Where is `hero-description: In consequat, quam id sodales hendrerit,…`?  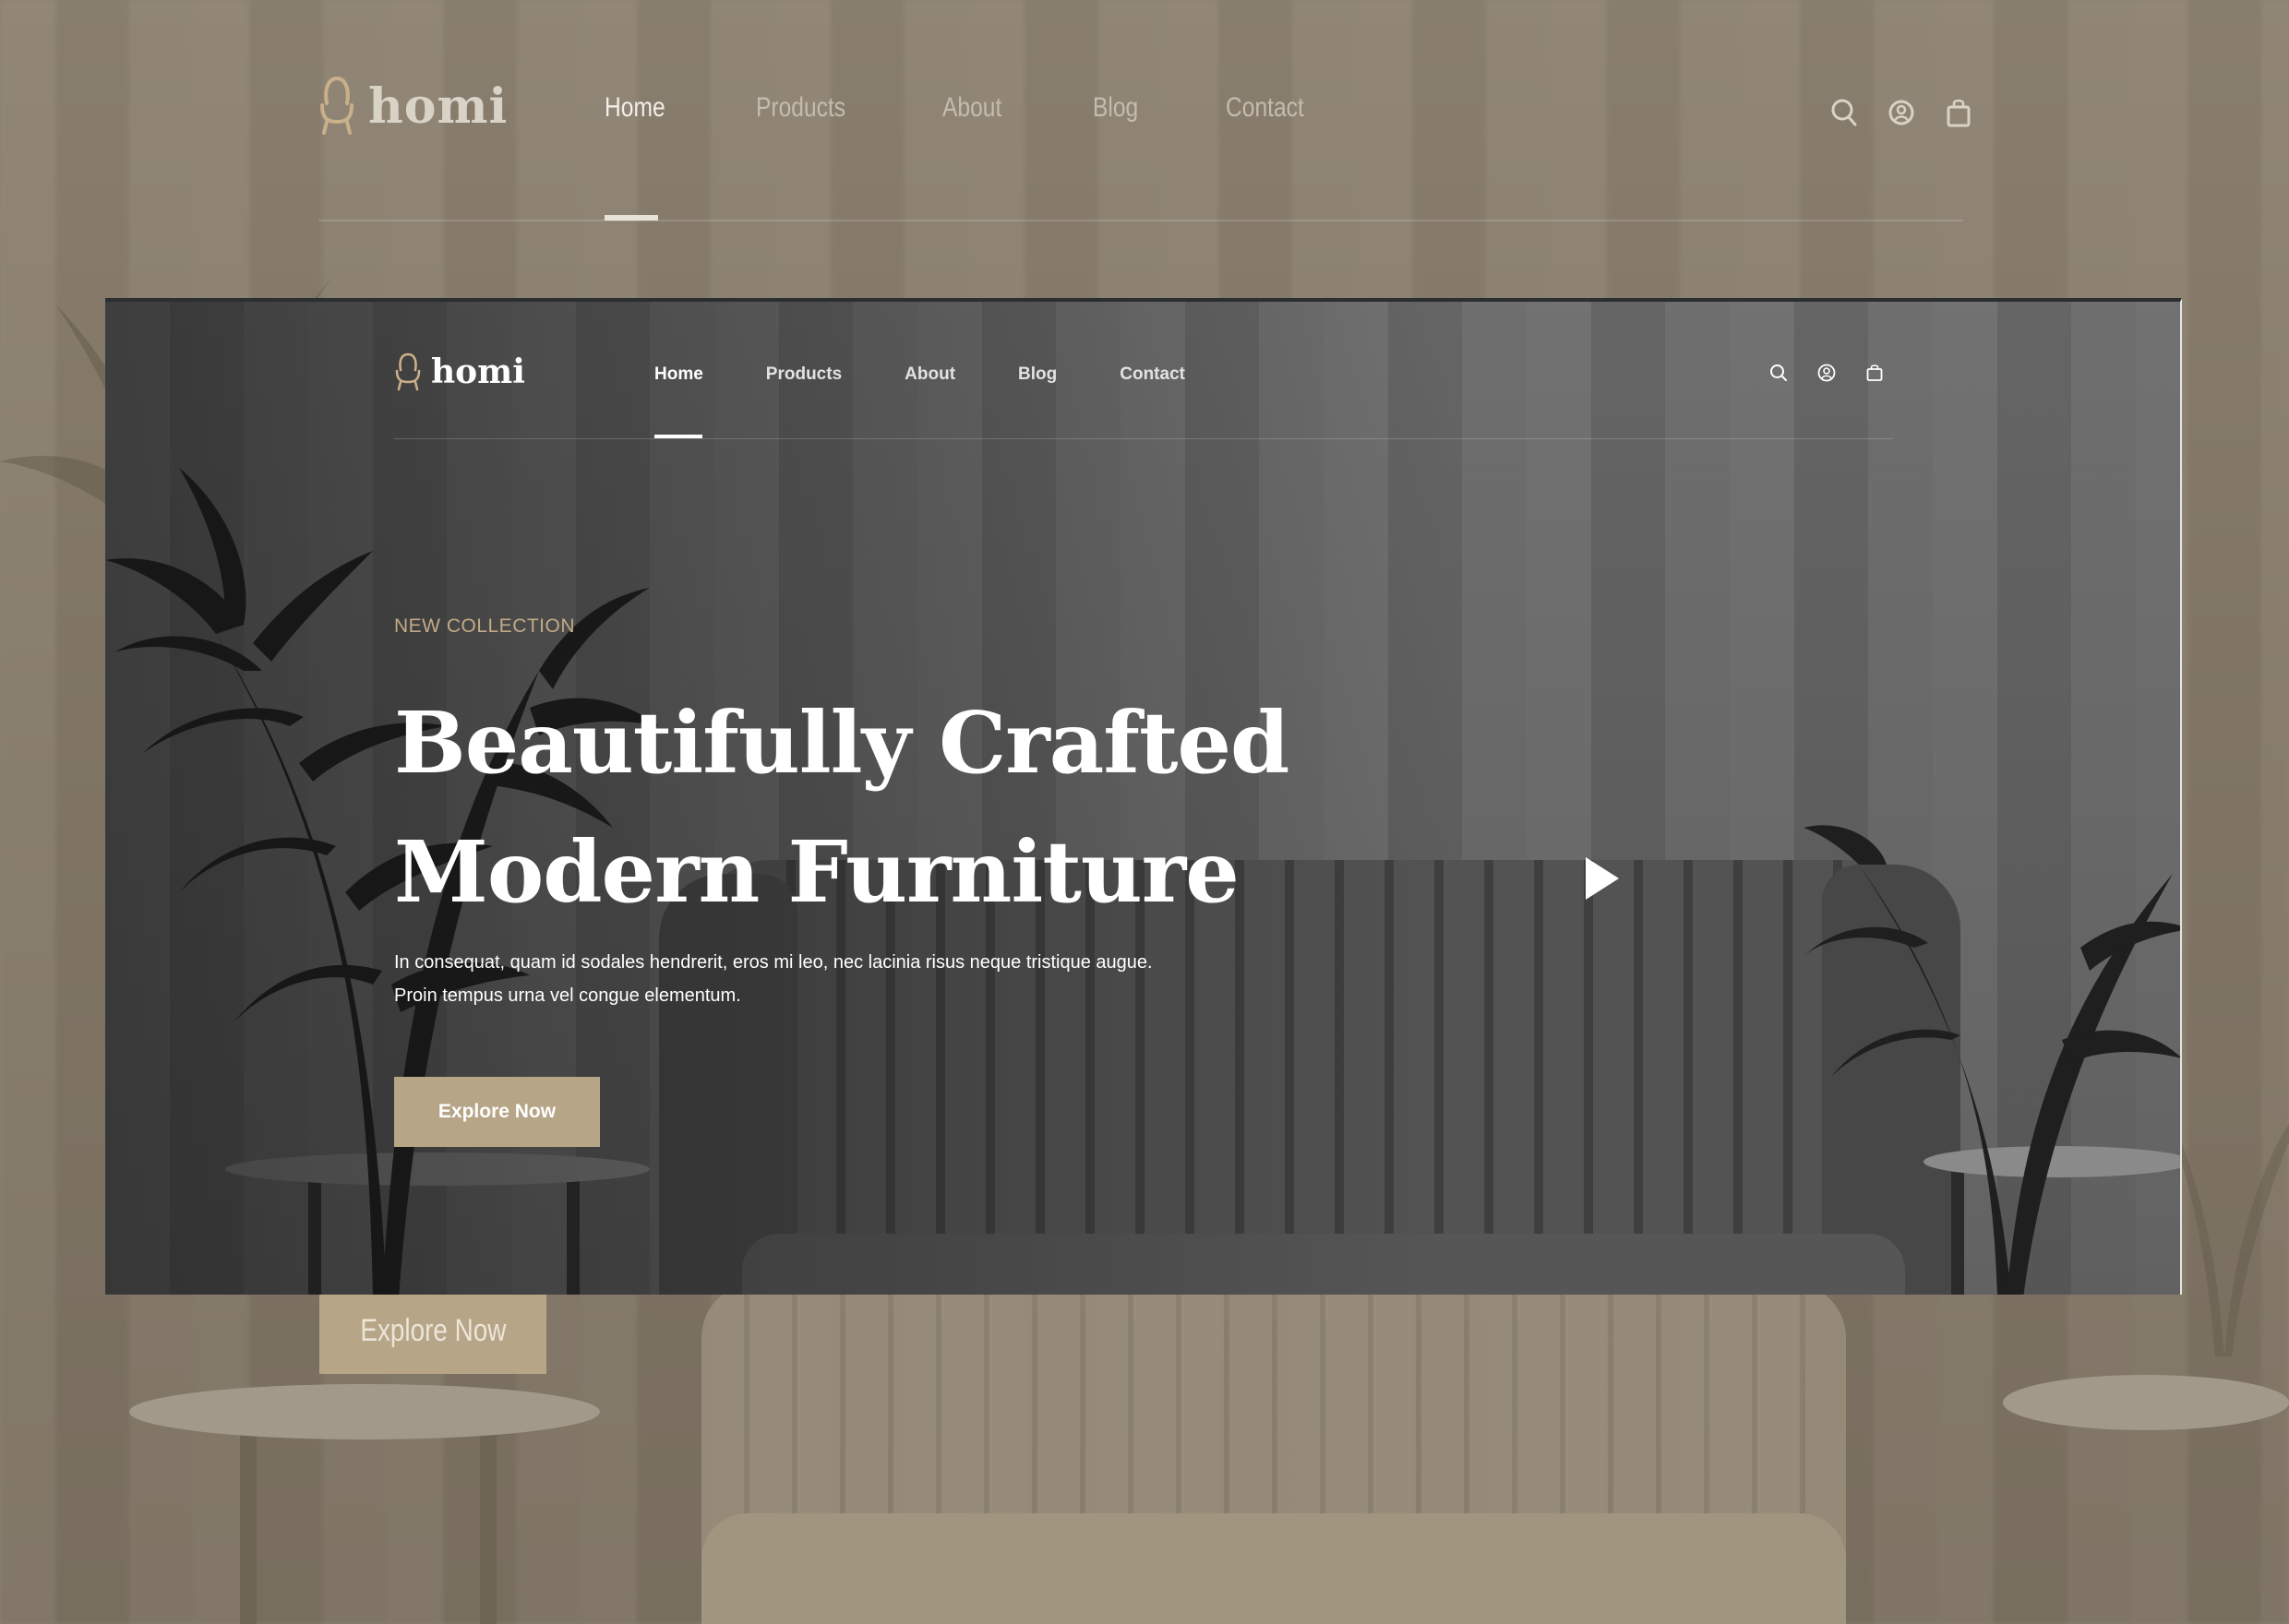
hero-description: In consequat, quam id sodales hendrerit,… is located at coordinates (809, 979).